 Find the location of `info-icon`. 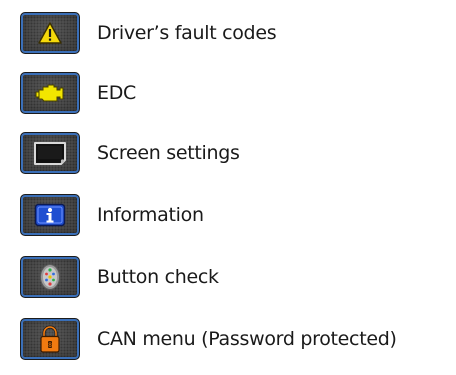

info-icon is located at coordinates (50, 215).